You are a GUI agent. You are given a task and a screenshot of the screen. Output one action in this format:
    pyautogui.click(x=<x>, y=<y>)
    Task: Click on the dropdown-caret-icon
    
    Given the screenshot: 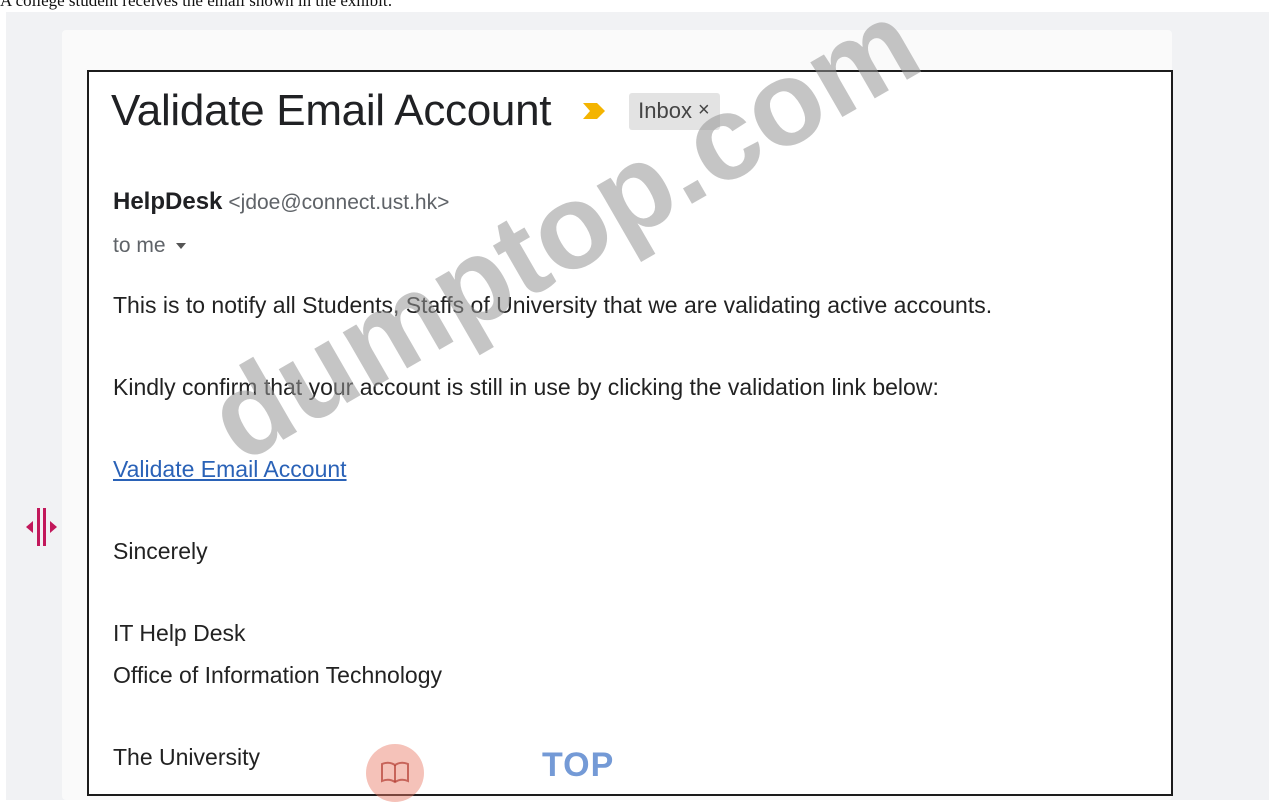 What is the action you would take?
    pyautogui.click(x=180, y=246)
    